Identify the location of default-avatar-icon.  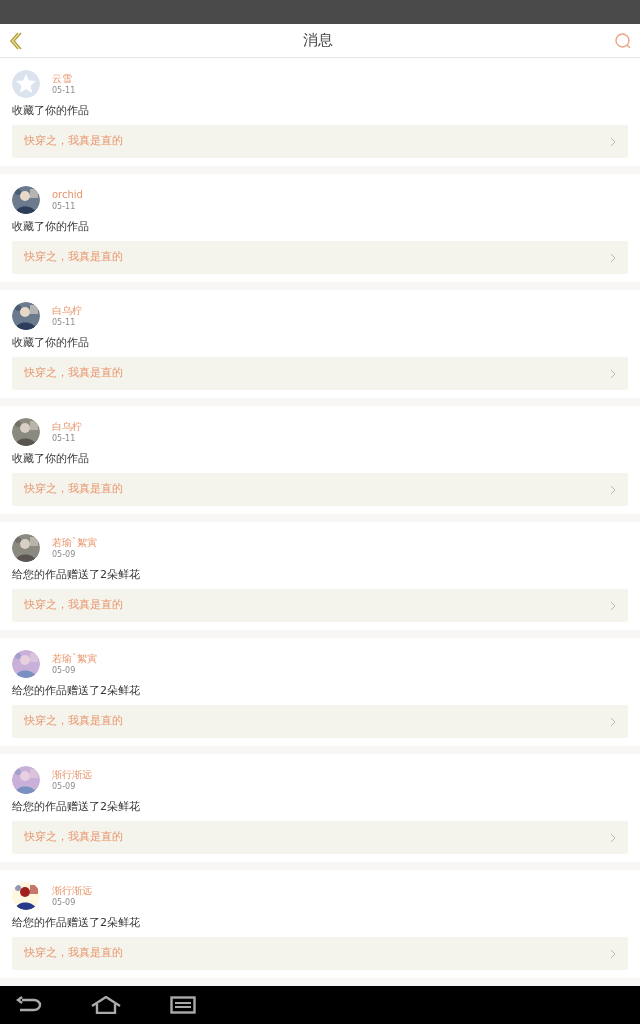
(26, 84).